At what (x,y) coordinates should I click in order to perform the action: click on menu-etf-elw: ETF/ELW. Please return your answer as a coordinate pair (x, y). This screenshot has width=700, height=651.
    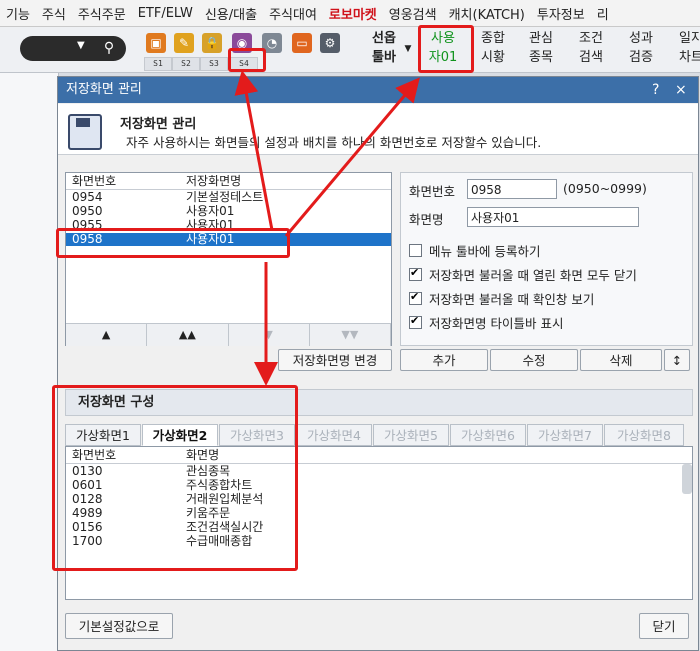
    Looking at the image, I should click on (165, 13).